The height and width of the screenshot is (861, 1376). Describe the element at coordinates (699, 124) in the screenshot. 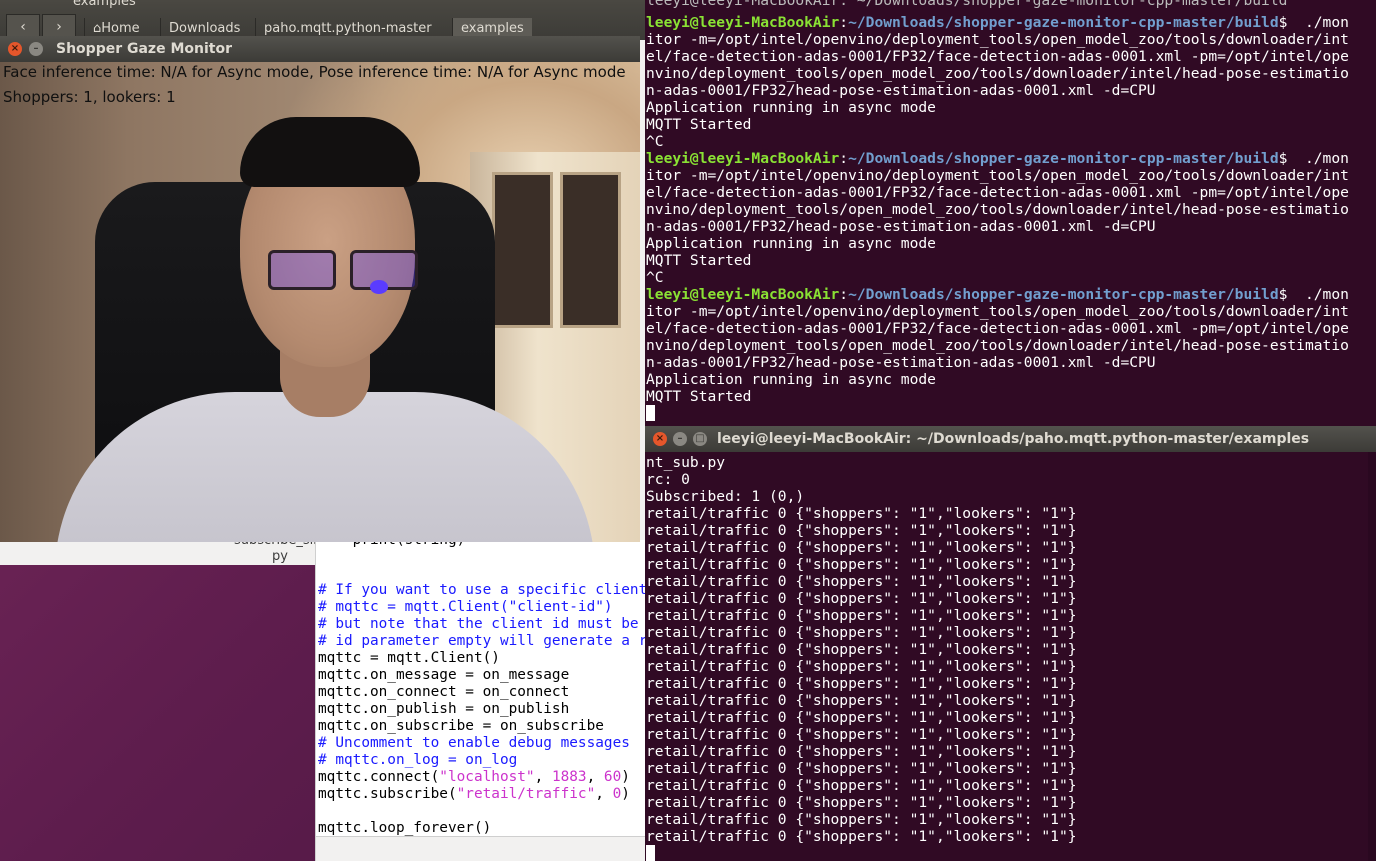

I see `terminal-output-line: MQTT Started` at that location.